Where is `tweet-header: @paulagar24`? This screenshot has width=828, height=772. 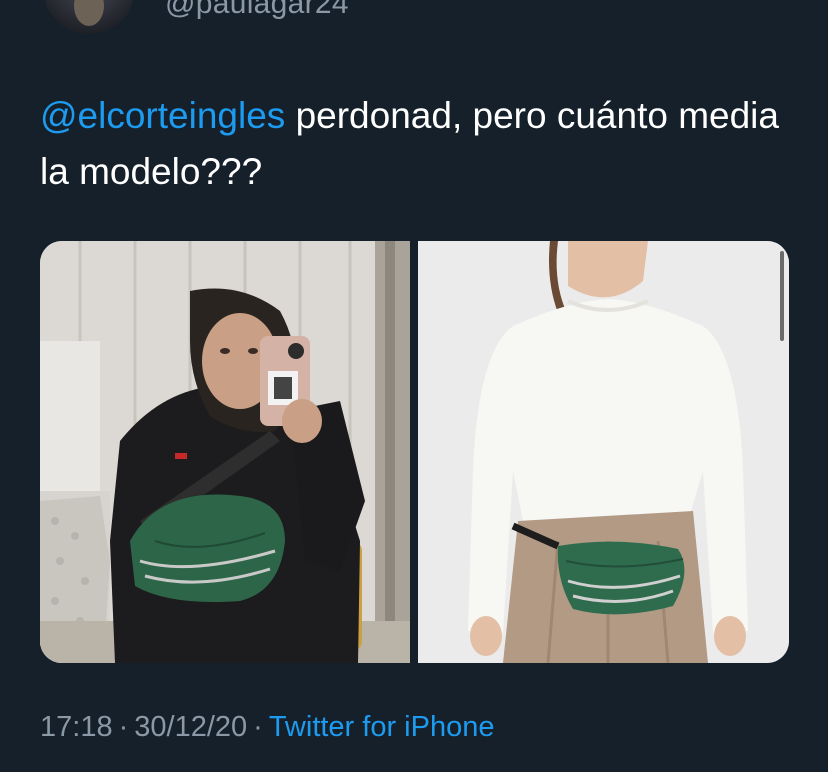 tweet-header: @paulagar24 is located at coordinates (414, 30).